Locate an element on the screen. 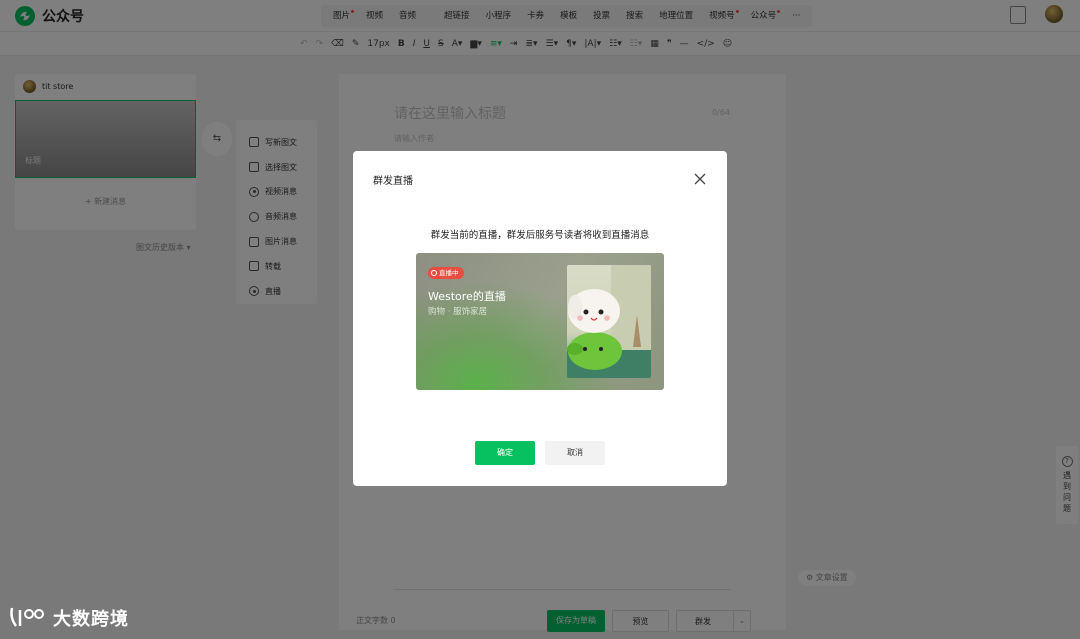 Image resolution: width=1080 pixels, height=639 pixels. live-name: Westore的直播 is located at coordinates (467, 296).